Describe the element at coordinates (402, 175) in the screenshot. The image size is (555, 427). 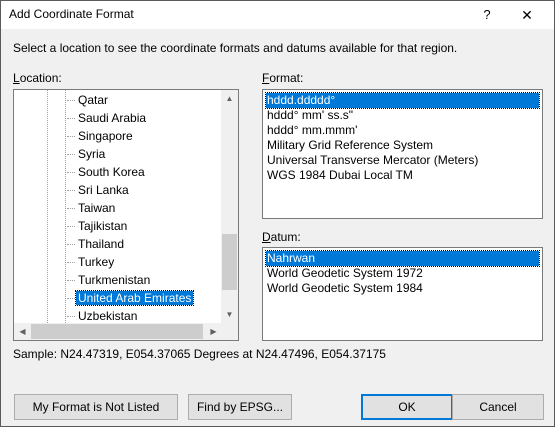
I see `format-list-item: WGS 1984 Dubai Local TM` at that location.